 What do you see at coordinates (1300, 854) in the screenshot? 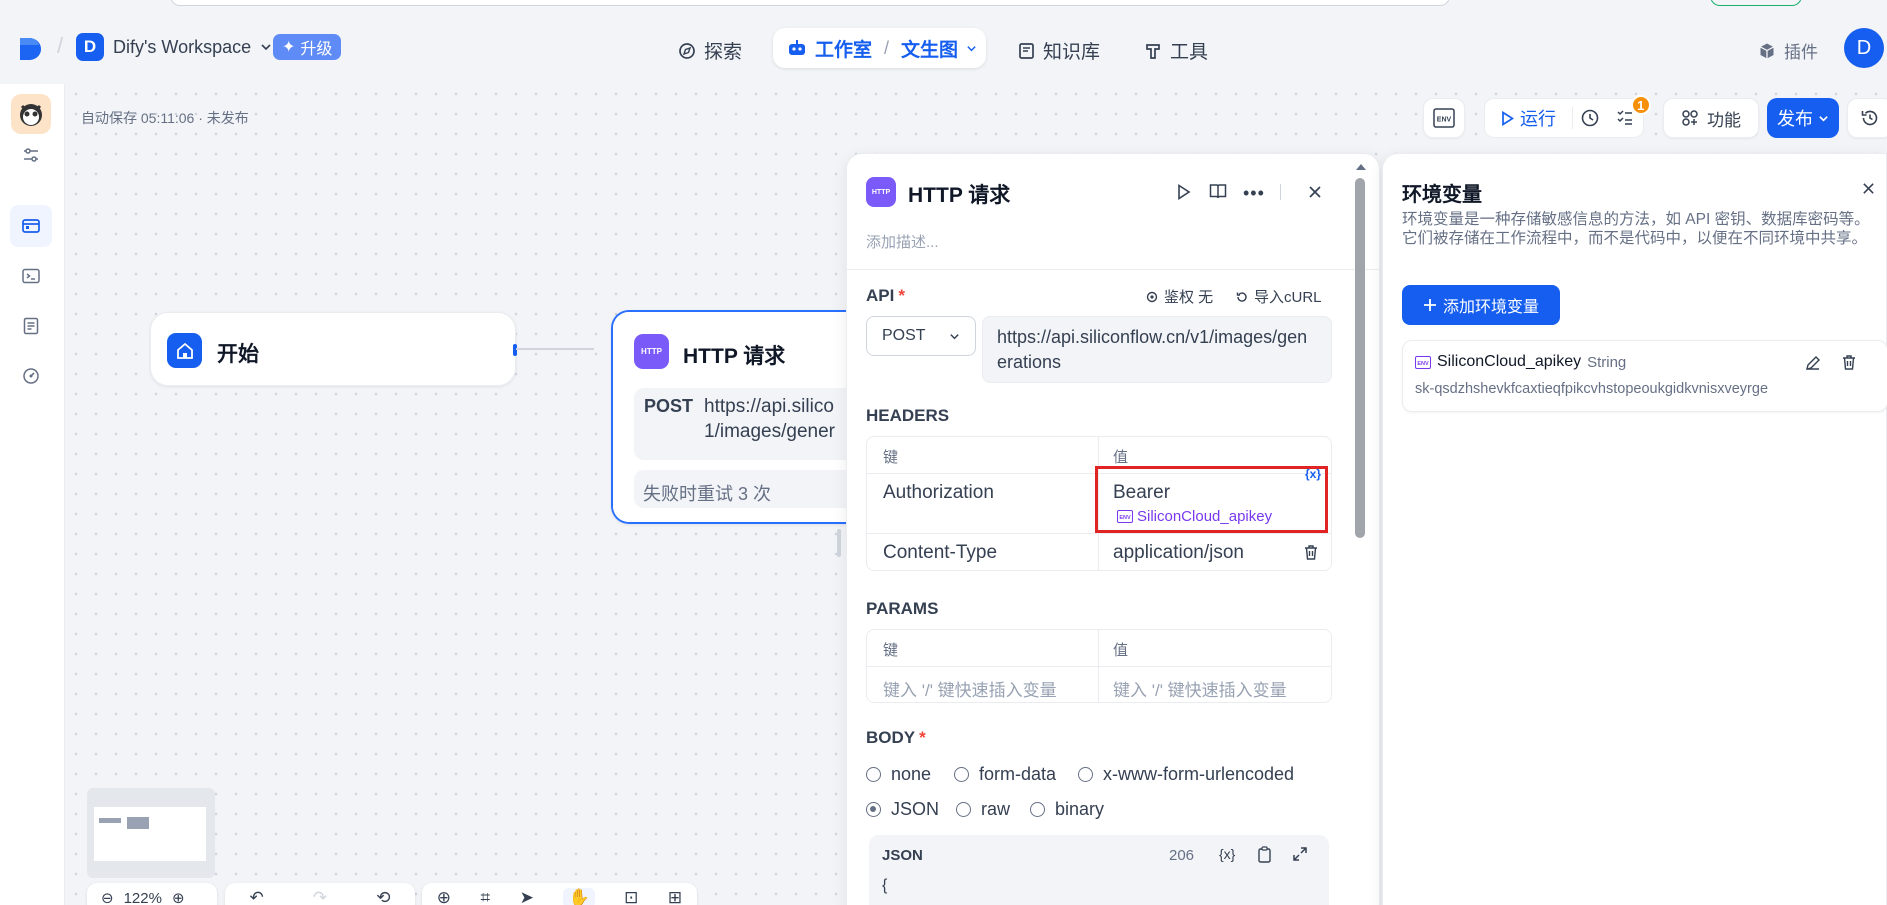
I see `expand-icon` at bounding box center [1300, 854].